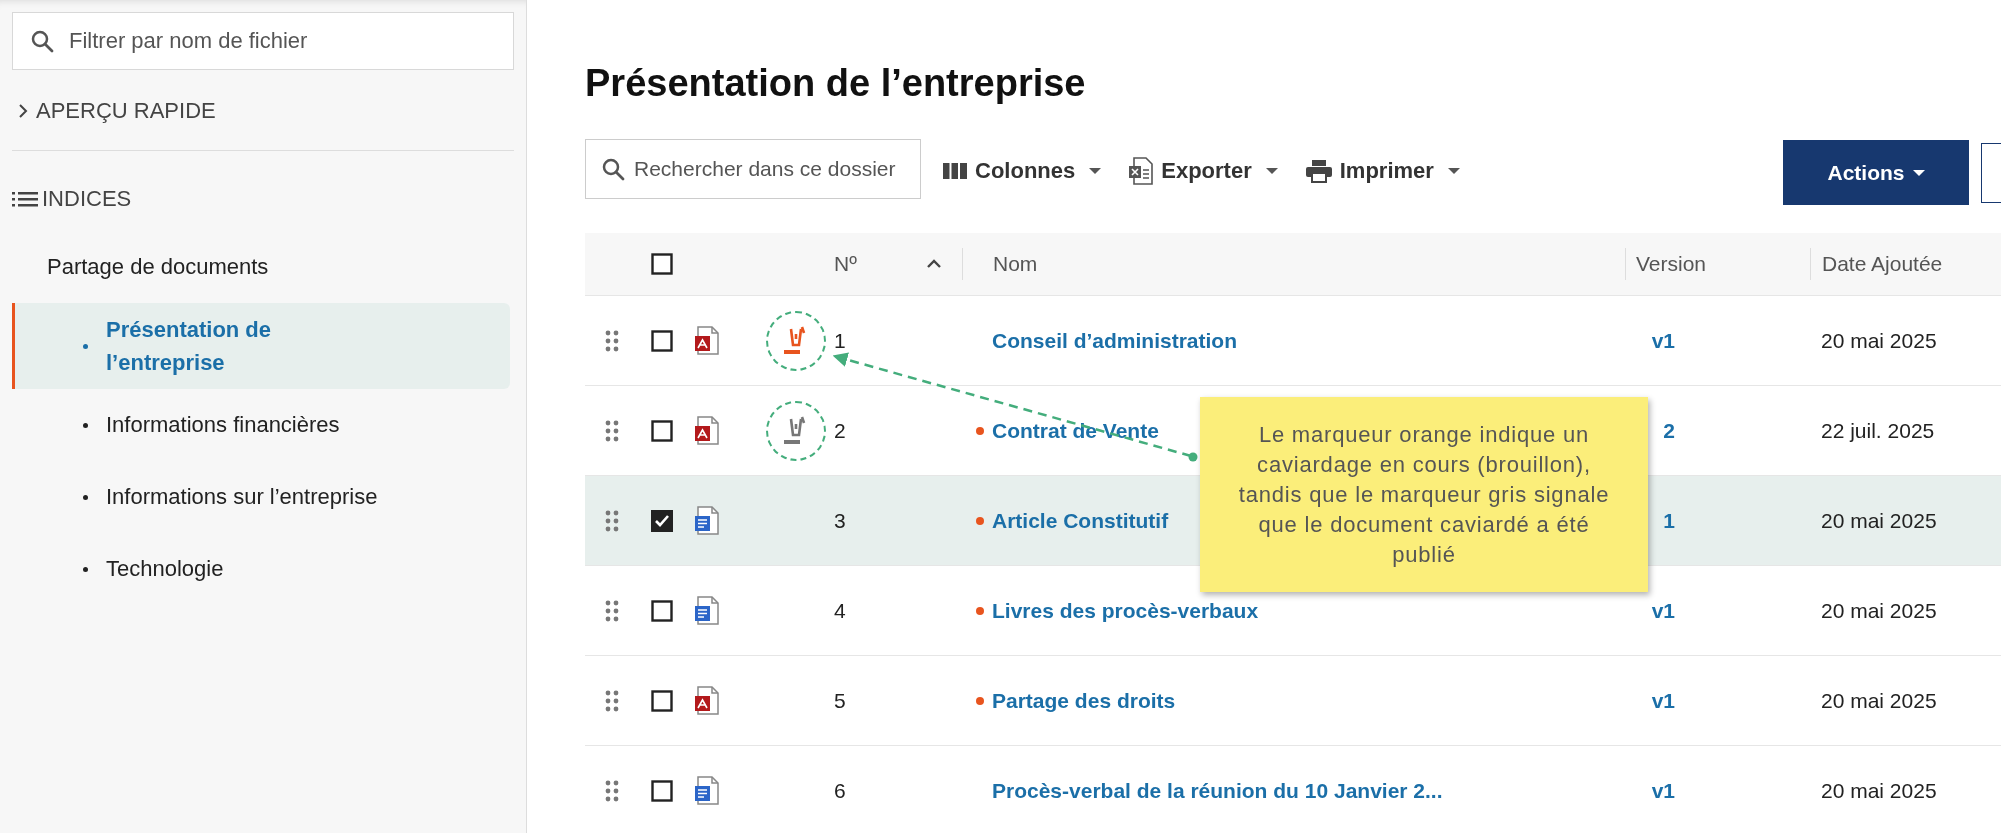 The height and width of the screenshot is (833, 2001). Describe the element at coordinates (1669, 520) in the screenshot. I see `version-link: 1` at that location.